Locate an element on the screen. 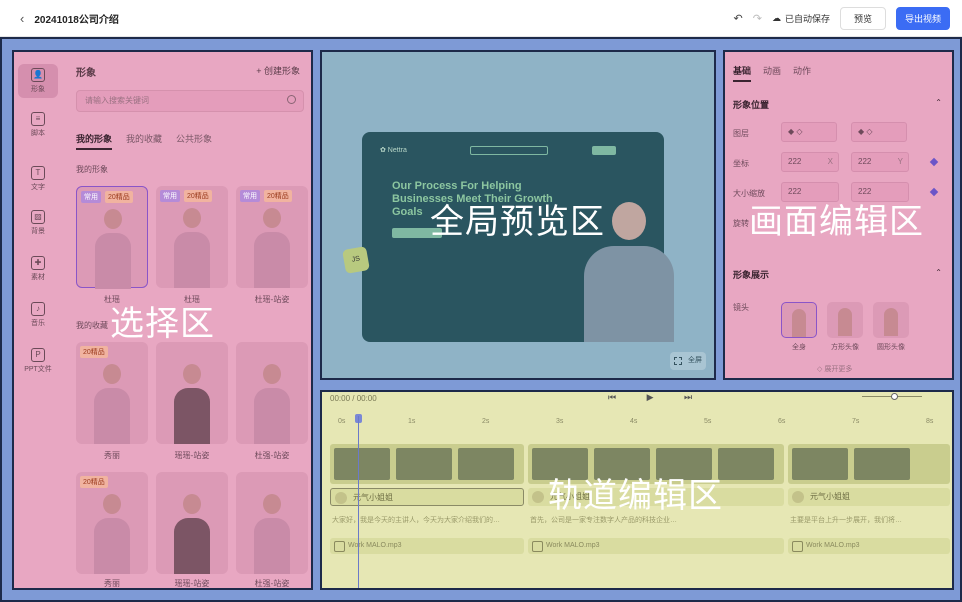  export-video-button: 导出视频 is located at coordinates (922, 18).